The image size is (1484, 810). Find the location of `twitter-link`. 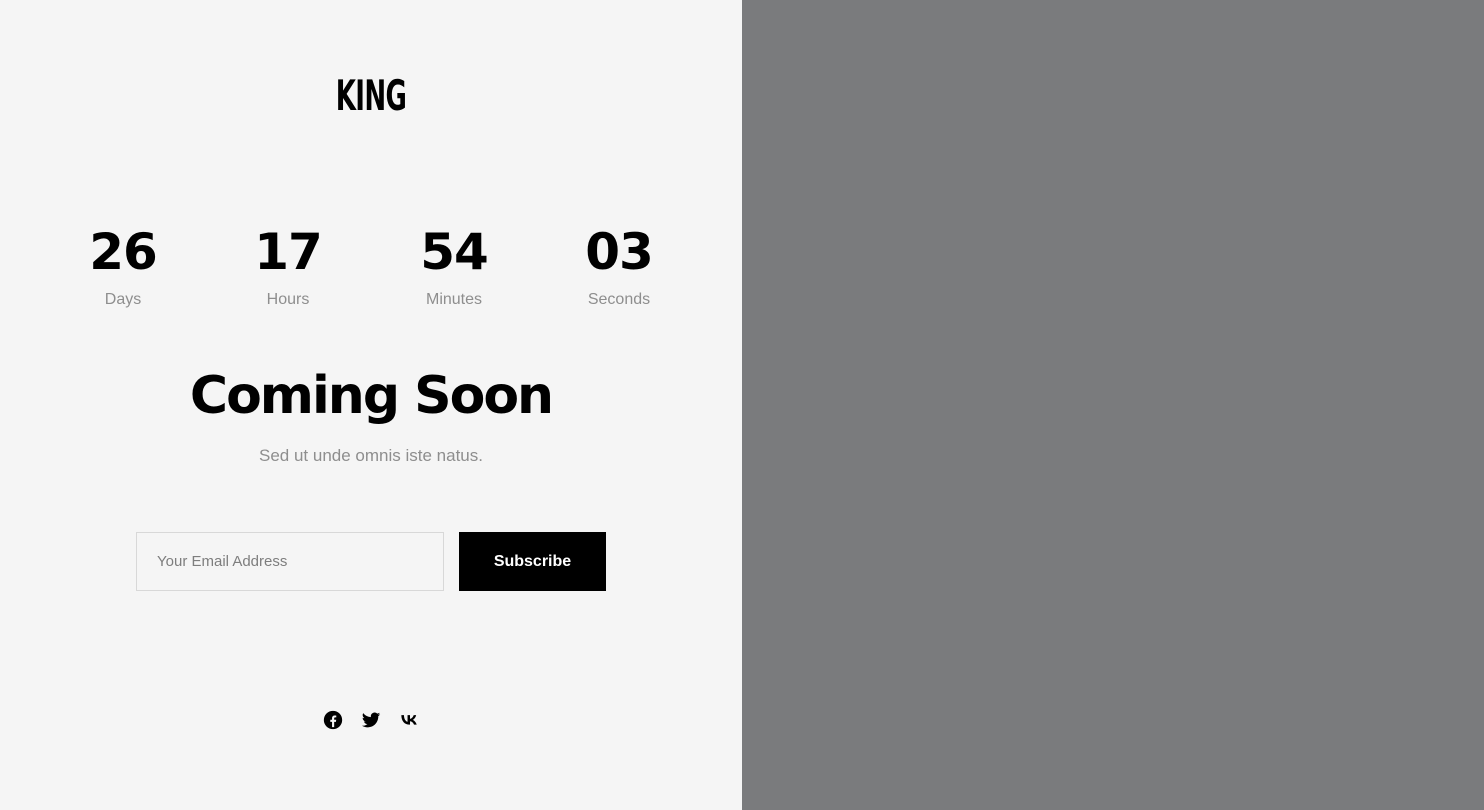

twitter-link is located at coordinates (371, 720).